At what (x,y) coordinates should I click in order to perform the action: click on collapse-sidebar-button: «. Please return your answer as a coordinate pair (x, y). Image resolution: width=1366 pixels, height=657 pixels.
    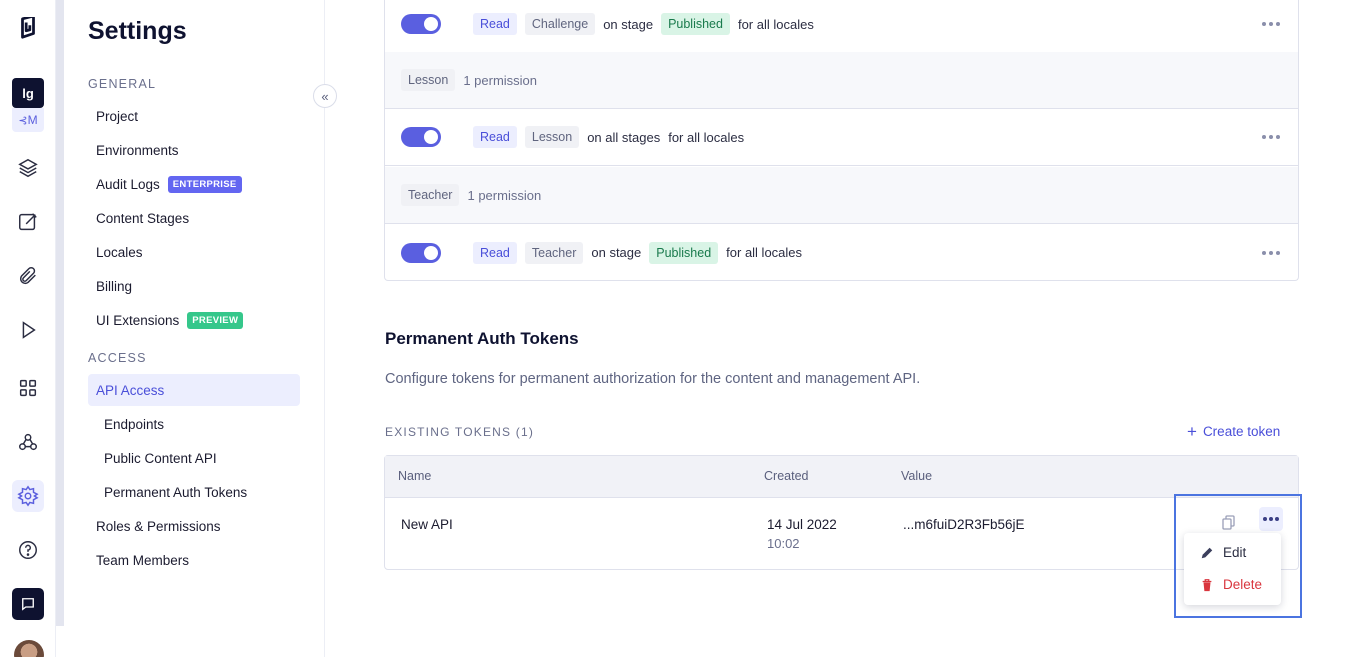
    Looking at the image, I should click on (325, 96).